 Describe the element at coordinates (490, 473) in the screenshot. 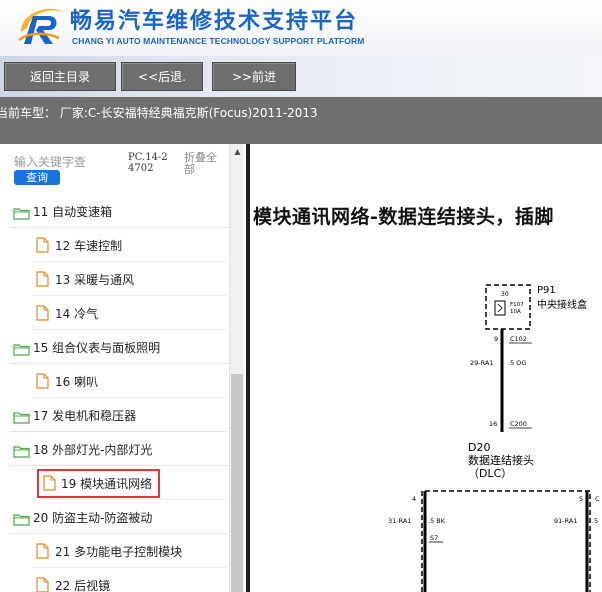

I see `dlc-label: （DLC）` at that location.